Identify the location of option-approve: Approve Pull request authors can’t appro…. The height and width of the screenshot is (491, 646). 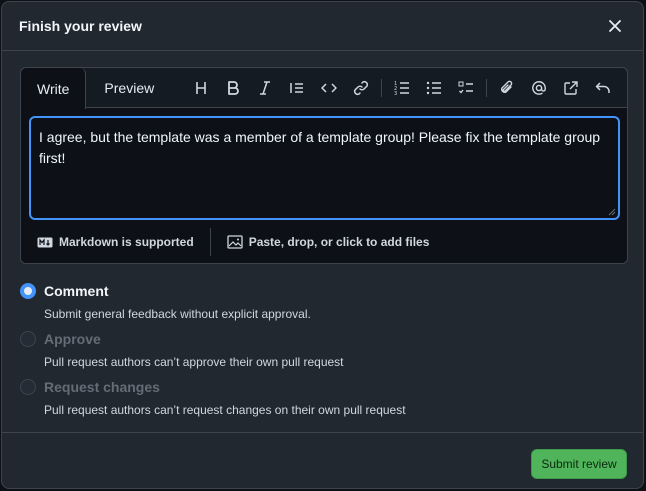
(320, 353).